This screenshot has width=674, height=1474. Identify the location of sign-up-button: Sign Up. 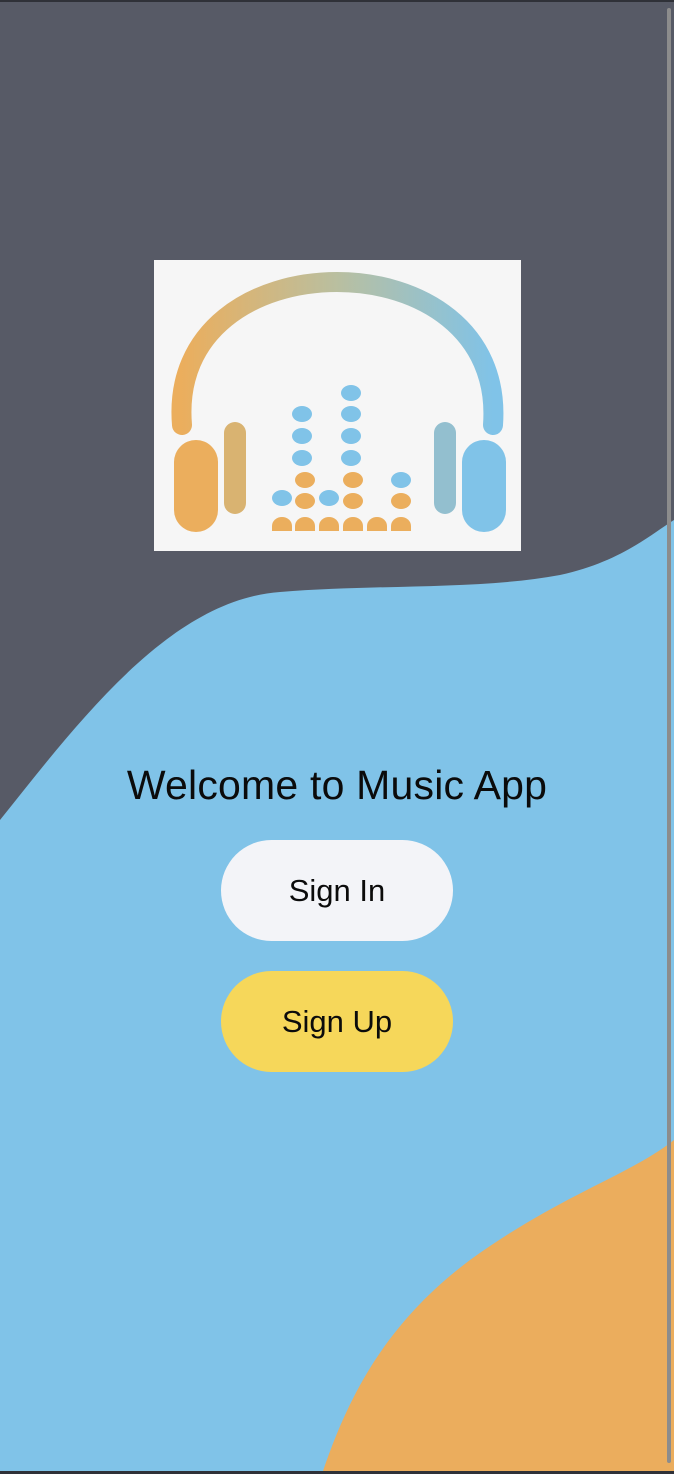
(337, 1021).